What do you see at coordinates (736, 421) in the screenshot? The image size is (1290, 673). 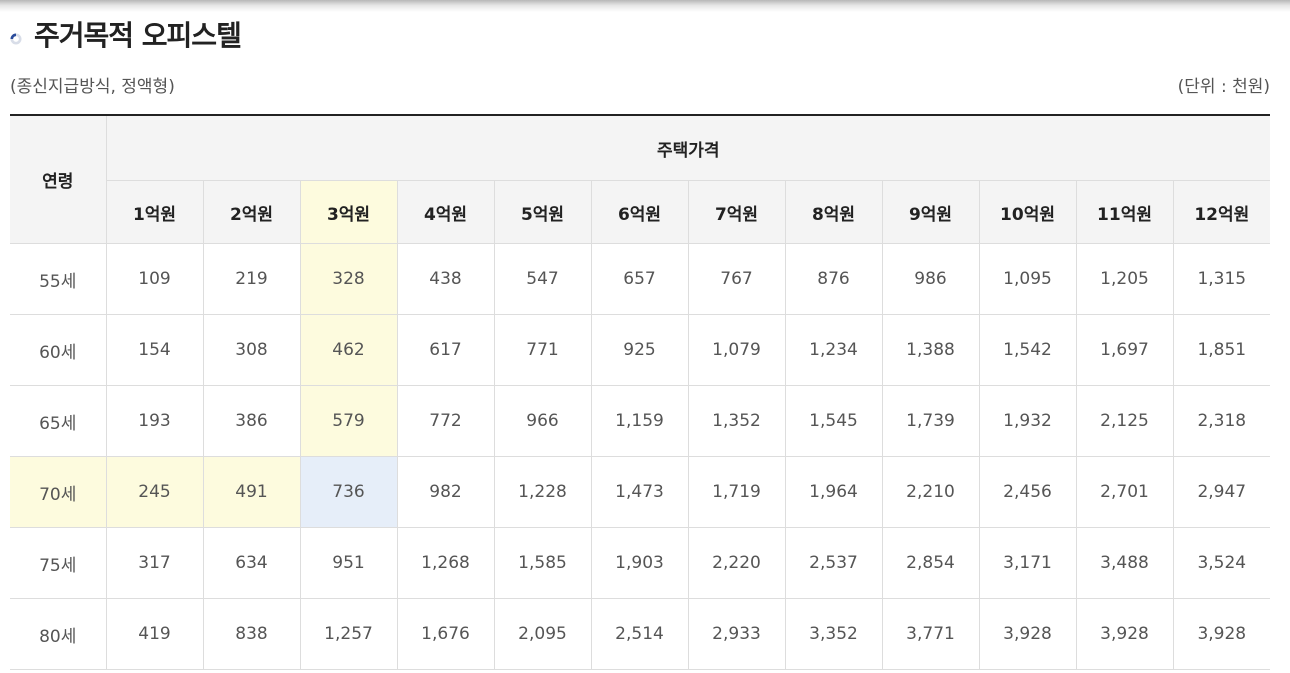 I see `value-cell: 1,352` at bounding box center [736, 421].